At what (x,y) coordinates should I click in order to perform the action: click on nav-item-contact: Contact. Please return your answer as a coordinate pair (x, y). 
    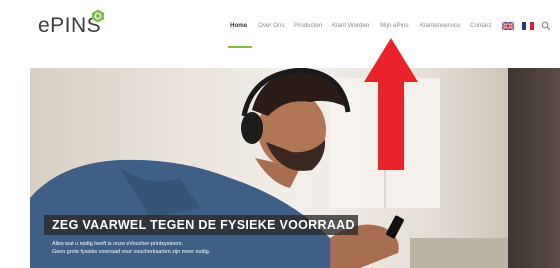
    Looking at the image, I should click on (480, 25).